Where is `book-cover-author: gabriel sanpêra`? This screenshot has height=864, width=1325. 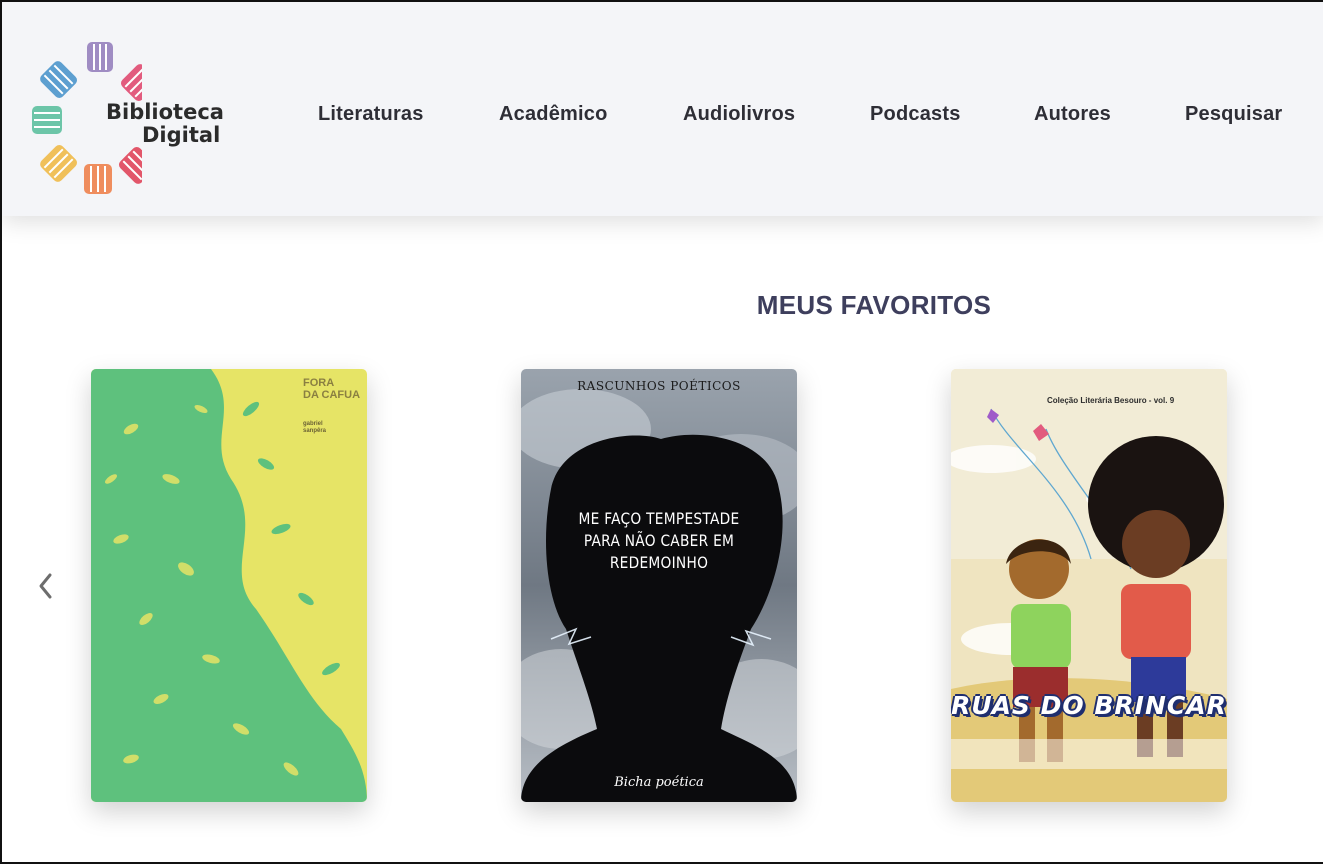
book-cover-author: gabriel sanpêra is located at coordinates (314, 428).